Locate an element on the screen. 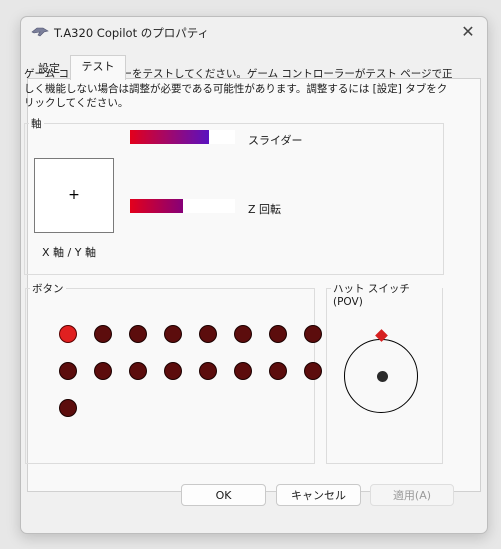  tab-test: テスト is located at coordinates (98, 67).